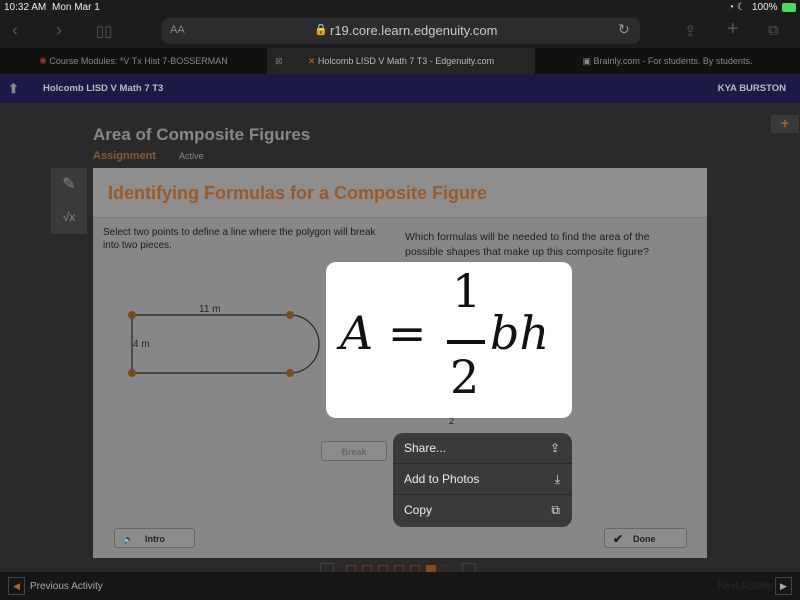 This screenshot has height=600, width=800. I want to click on time: 10:32 AM, so click(25, 7).